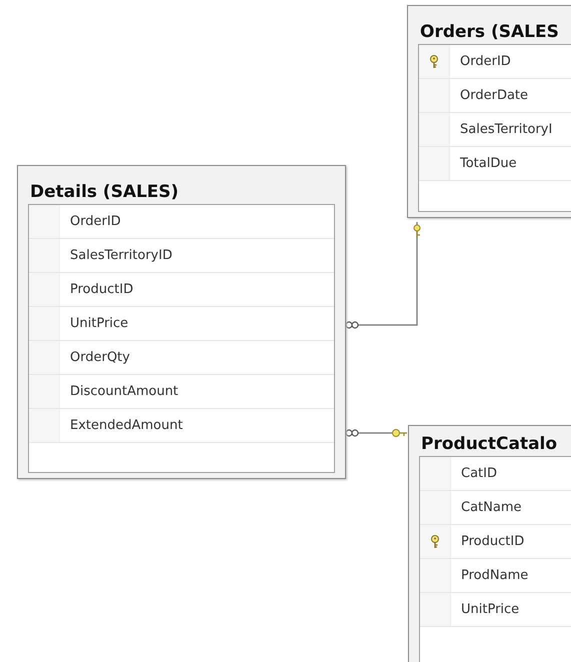  I want to click on column-name: OrderQty, so click(99, 358).